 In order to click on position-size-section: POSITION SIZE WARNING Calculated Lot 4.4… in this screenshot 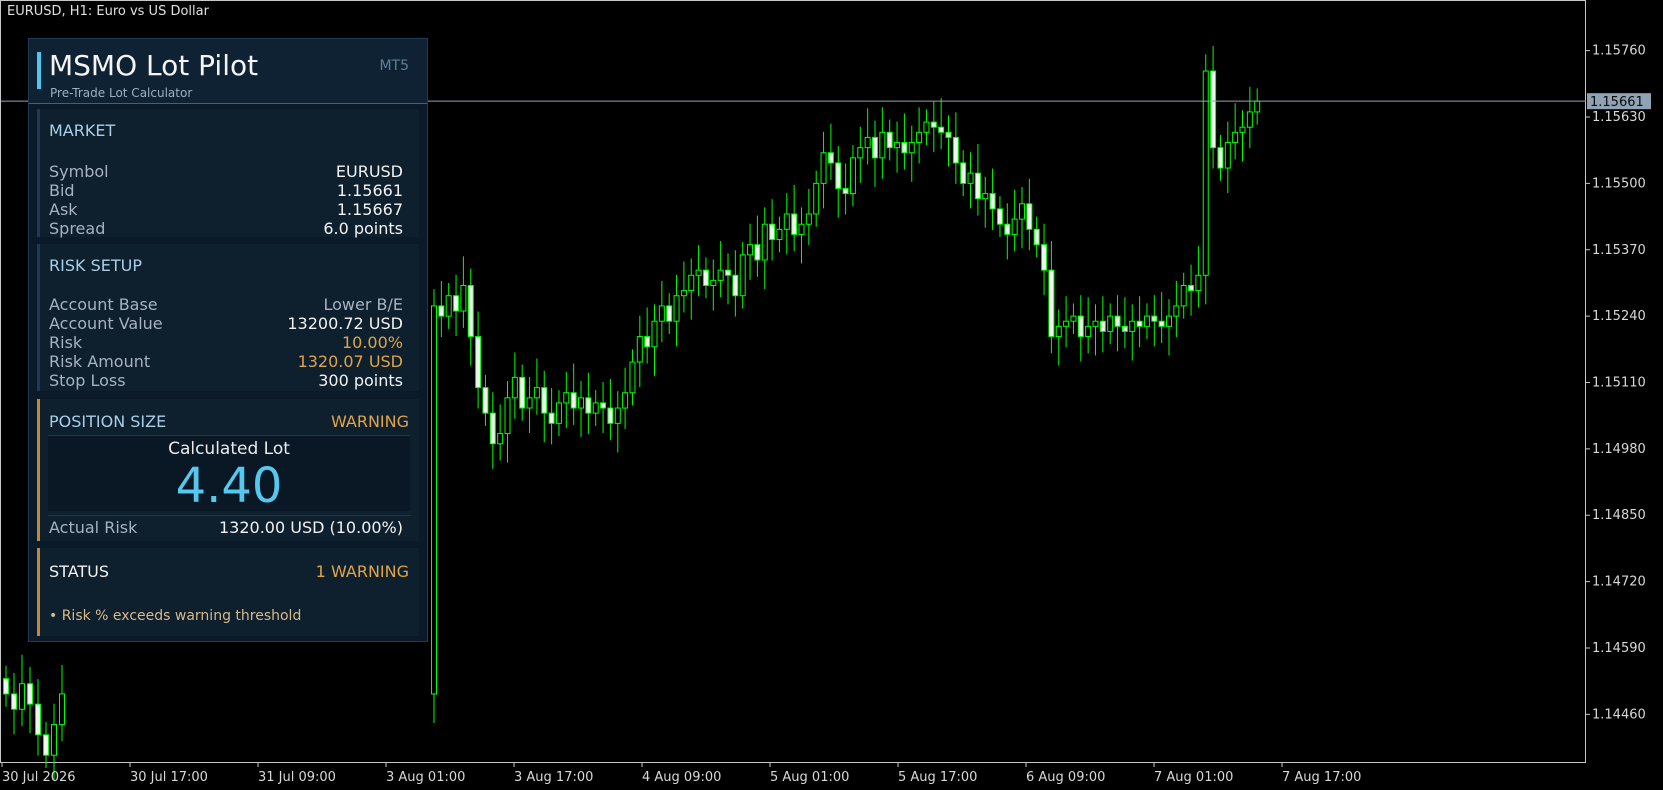, I will do `click(228, 470)`.